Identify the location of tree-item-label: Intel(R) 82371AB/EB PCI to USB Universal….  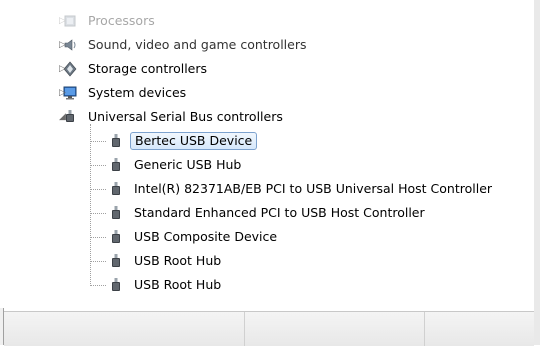
(313, 188).